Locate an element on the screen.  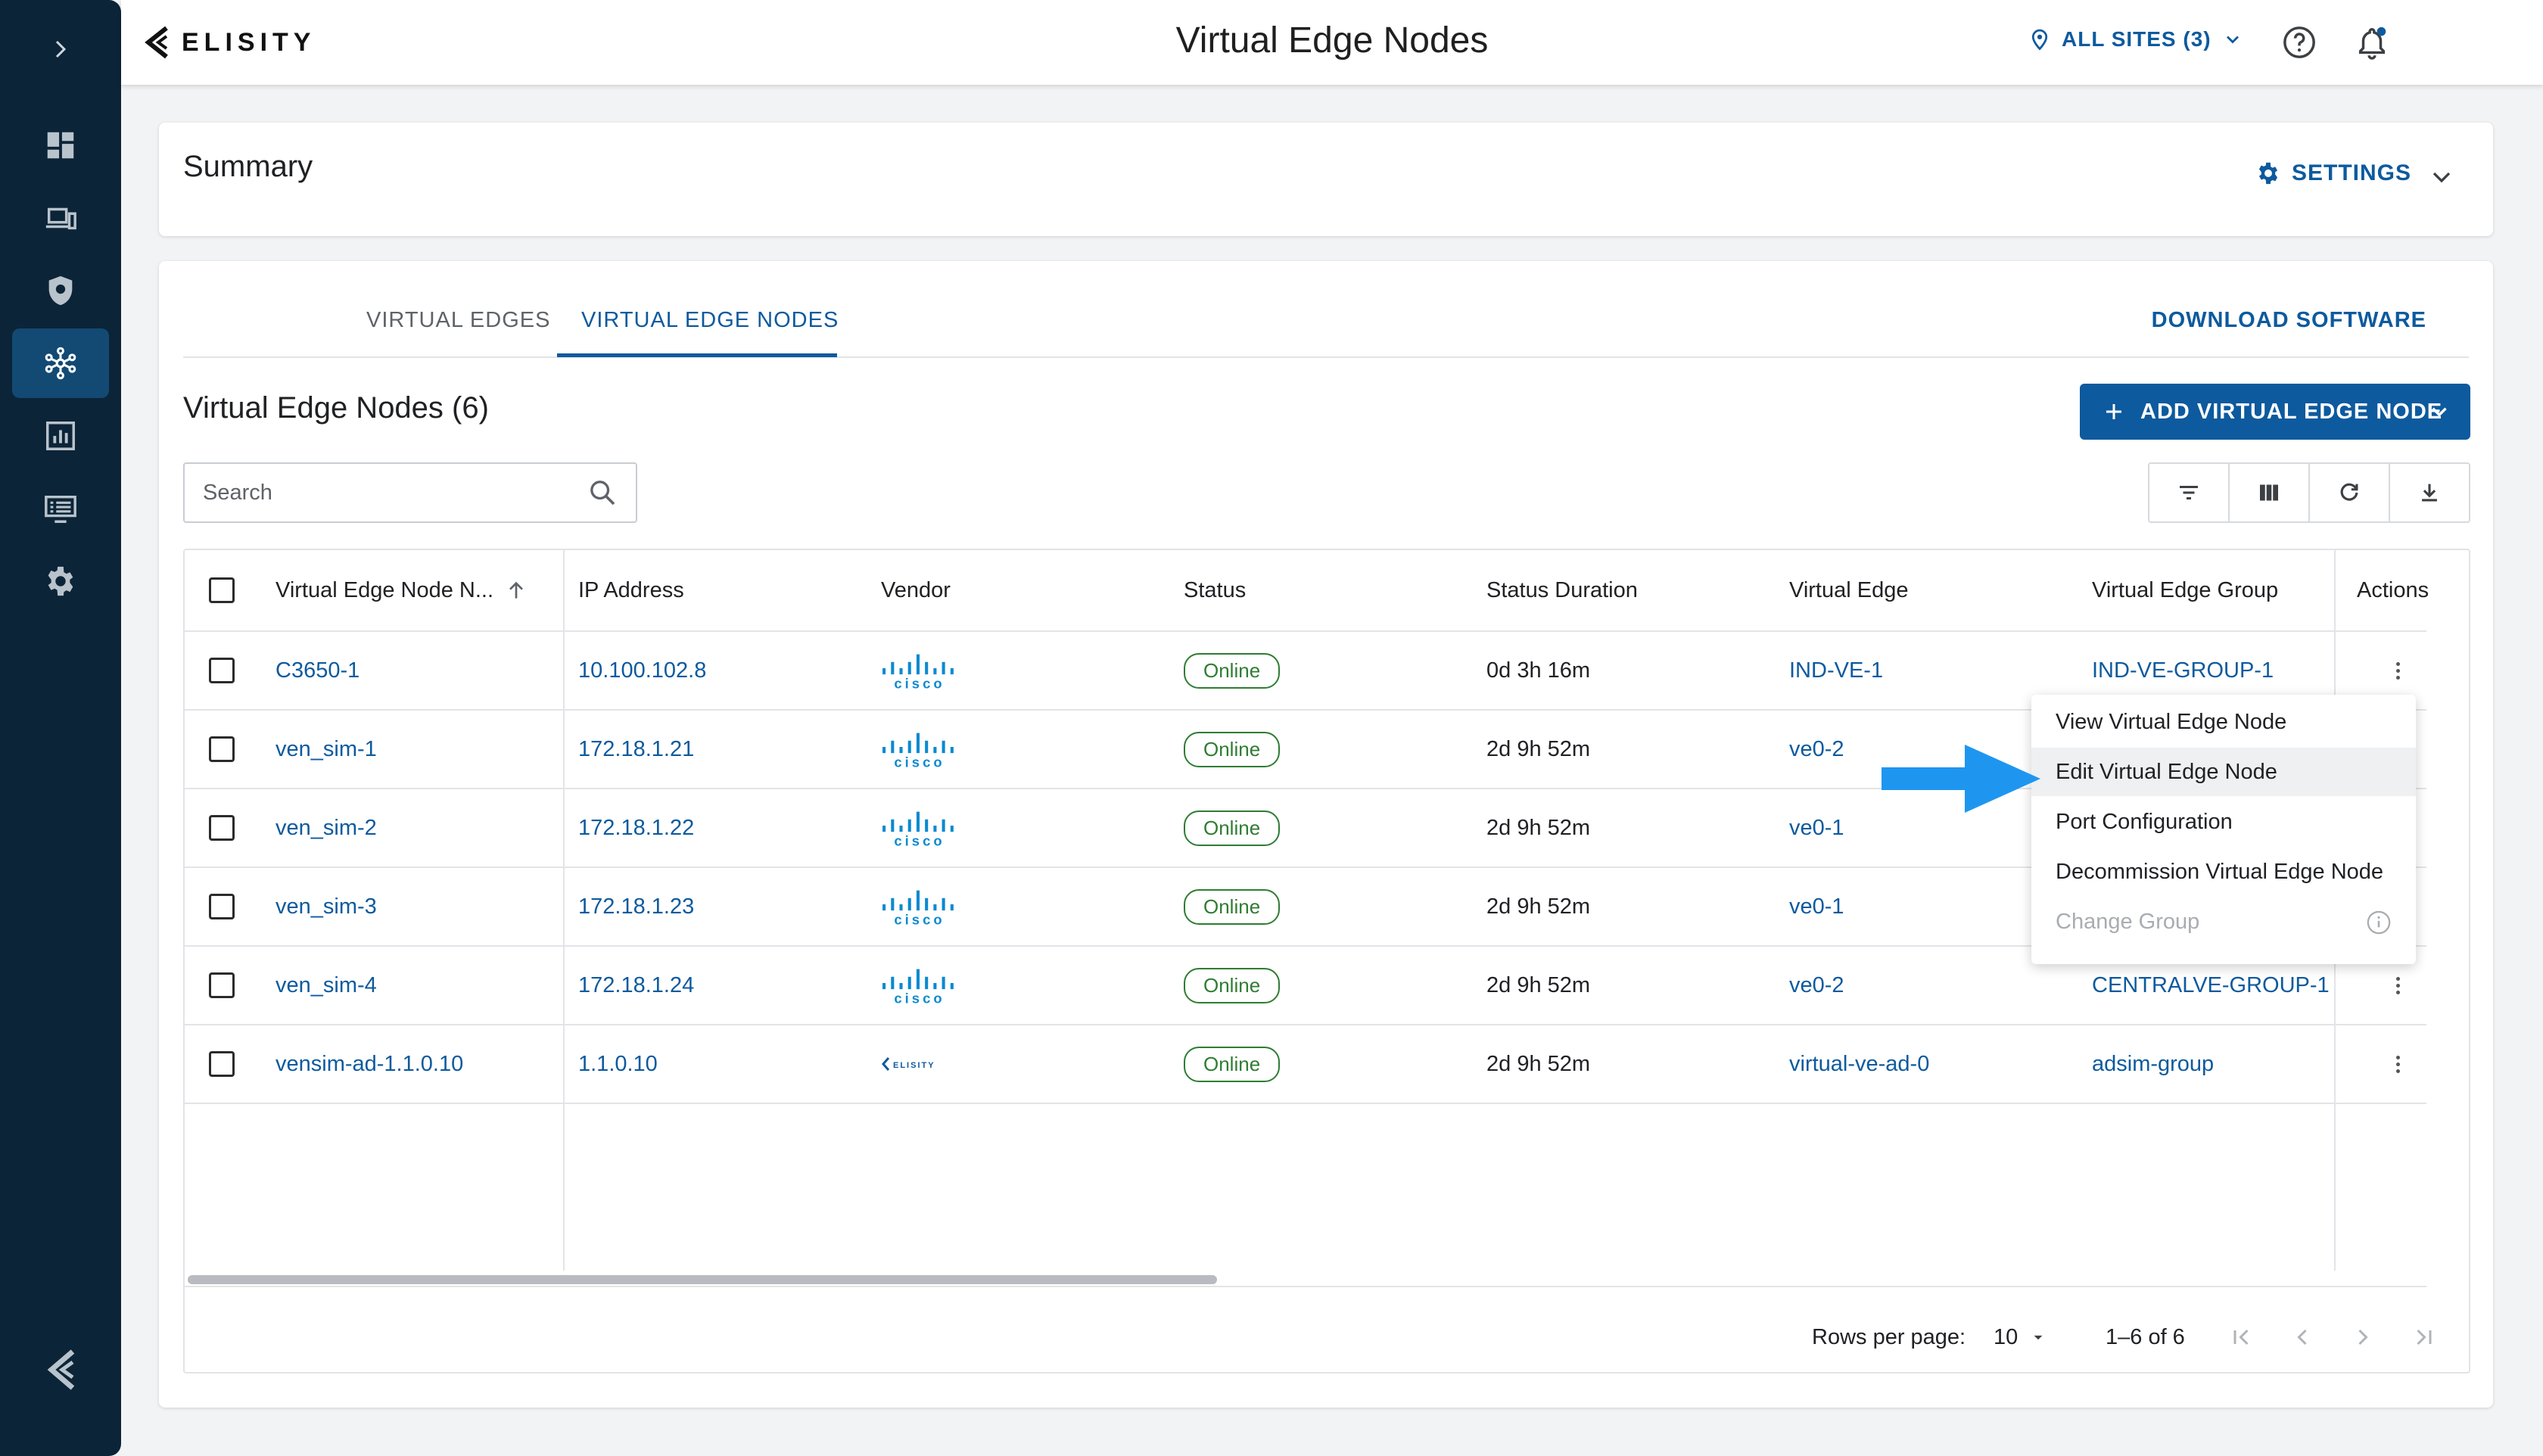
node-name-link: vensim-ad-1.1.0.10 is located at coordinates (369, 1064).